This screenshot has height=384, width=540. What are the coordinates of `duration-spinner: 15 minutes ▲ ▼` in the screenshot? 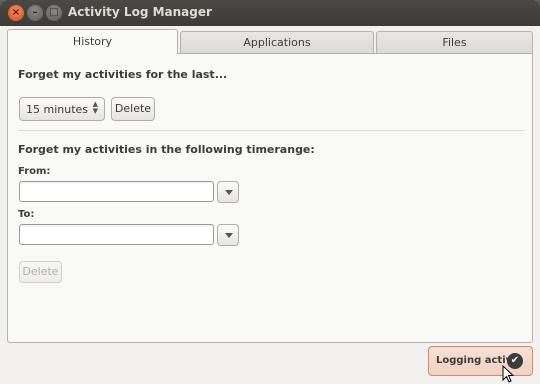 It's located at (62, 109).